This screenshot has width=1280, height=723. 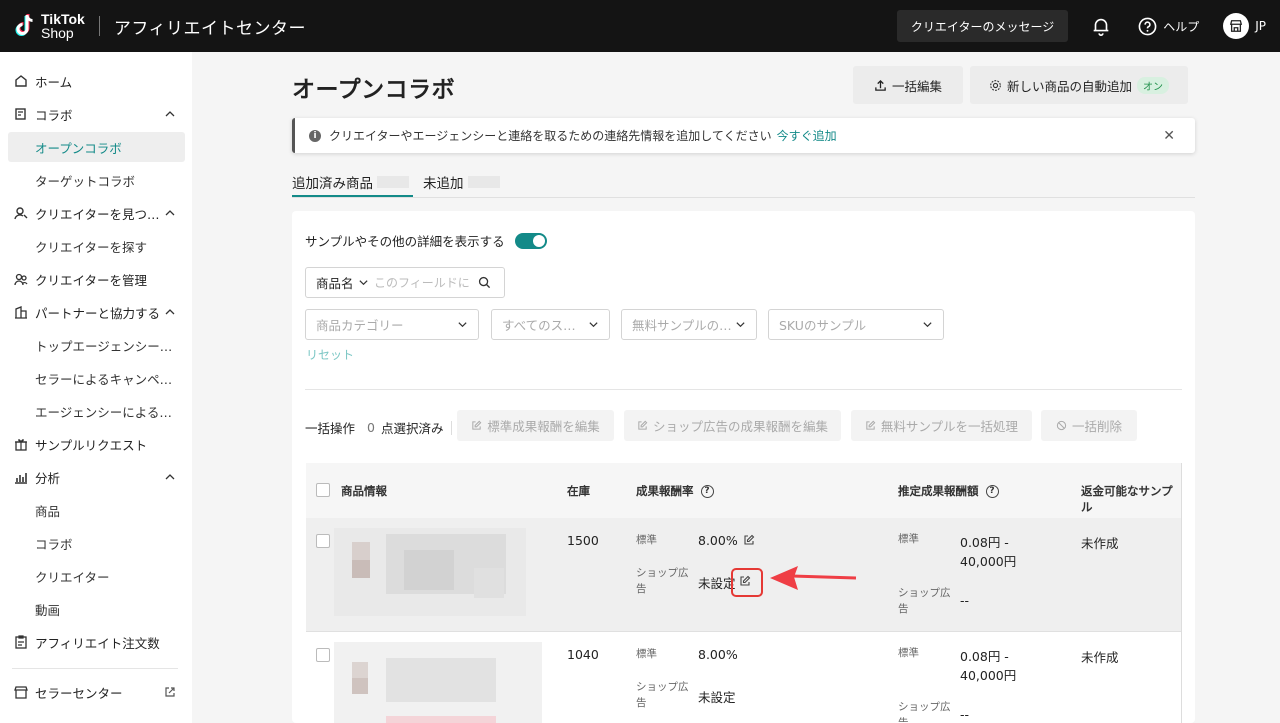 I want to click on sidebar-item-analytics-collab: コラボ, so click(x=96, y=543).